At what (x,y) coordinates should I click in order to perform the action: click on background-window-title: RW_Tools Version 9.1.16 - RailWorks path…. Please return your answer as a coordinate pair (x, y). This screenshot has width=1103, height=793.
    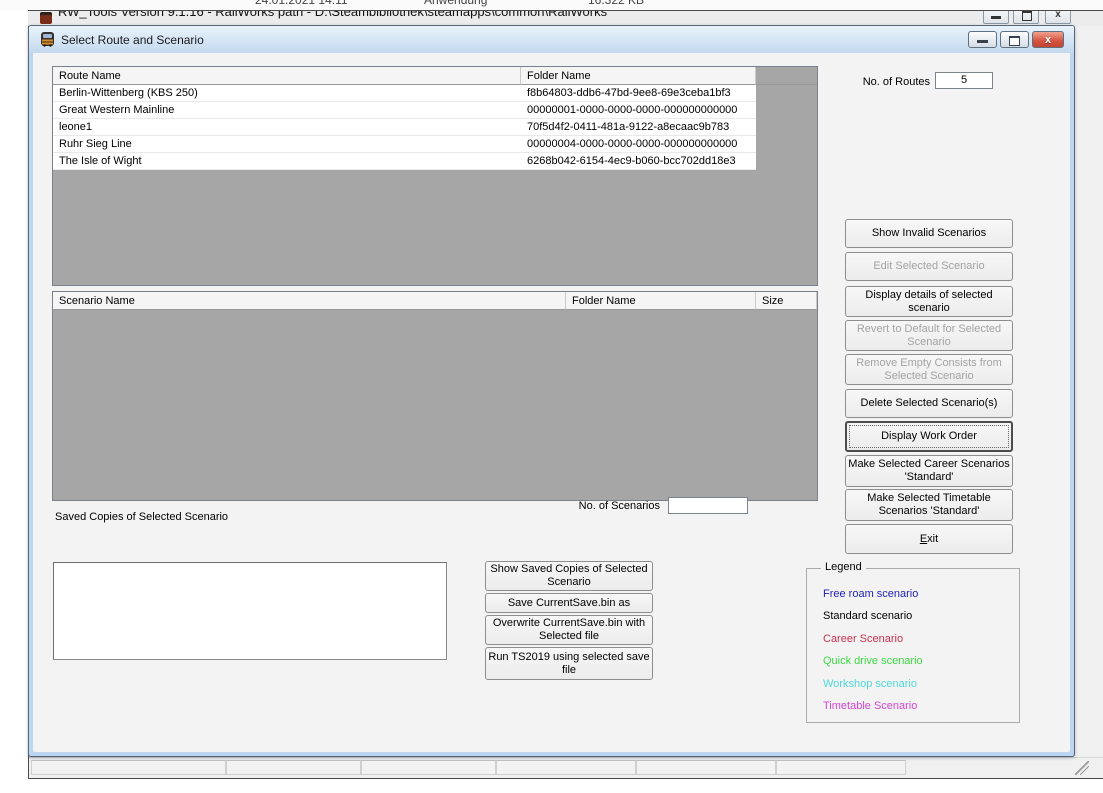
    Looking at the image, I should click on (333, 15).